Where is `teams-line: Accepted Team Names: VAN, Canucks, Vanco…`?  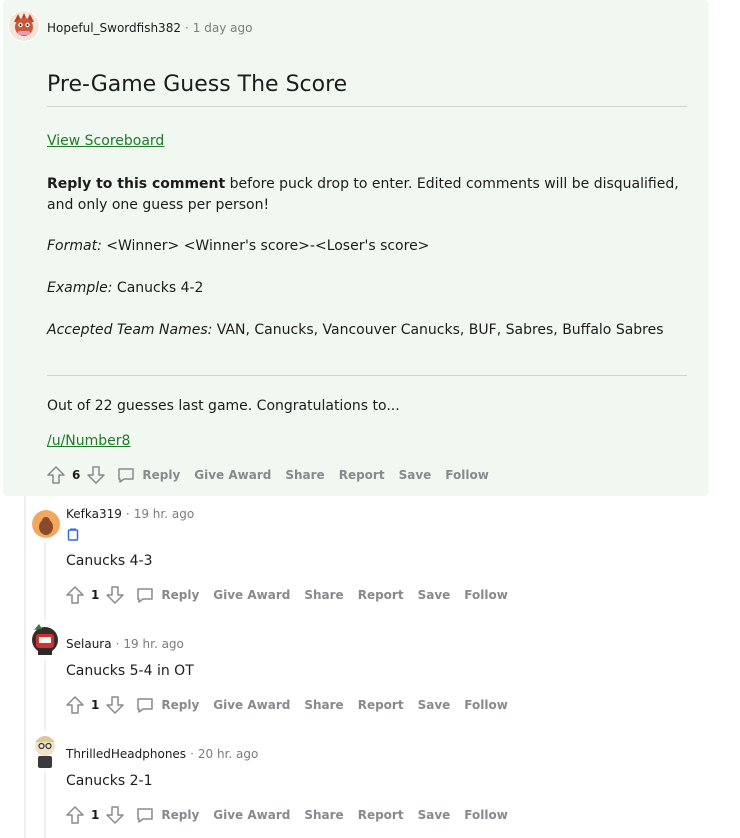
teams-line: Accepted Team Names: VAN, Canucks, Vanco… is located at coordinates (367, 330).